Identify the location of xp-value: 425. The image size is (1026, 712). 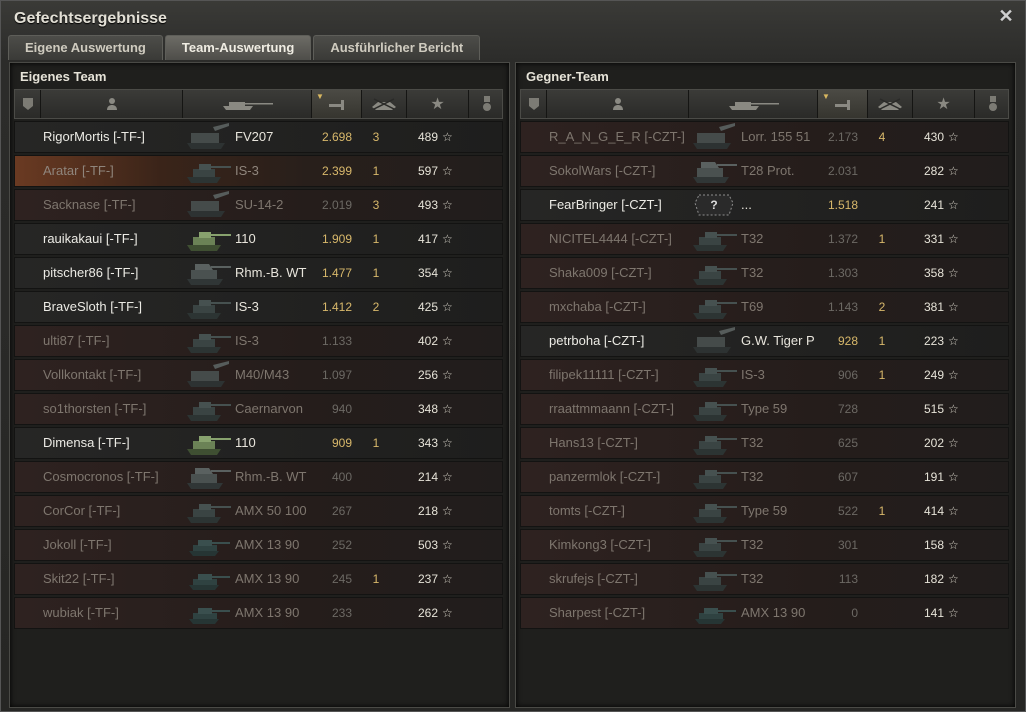
(427, 307).